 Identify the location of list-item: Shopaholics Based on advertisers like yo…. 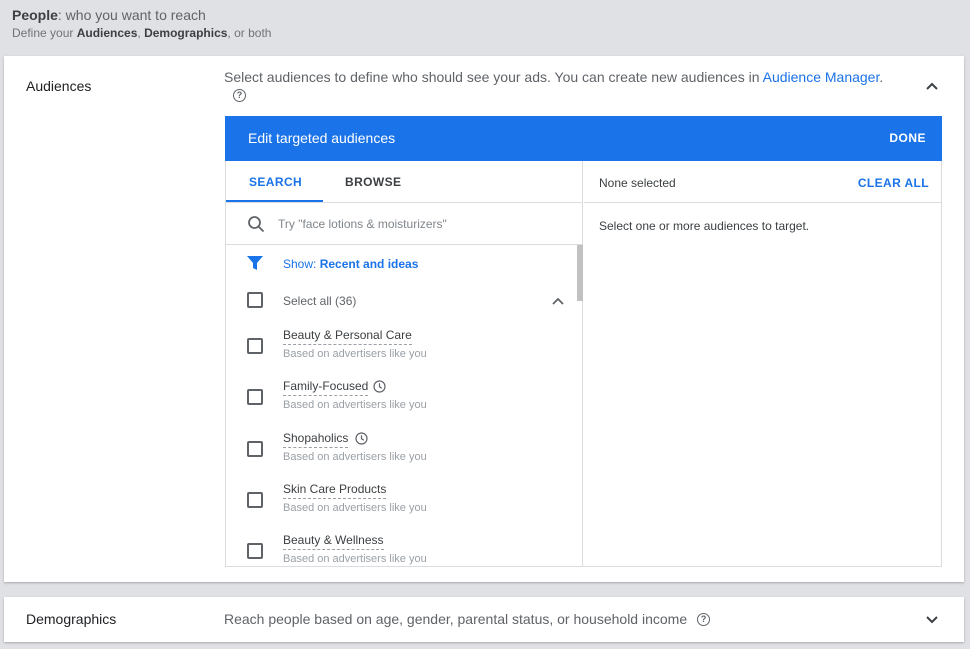
(401, 453).